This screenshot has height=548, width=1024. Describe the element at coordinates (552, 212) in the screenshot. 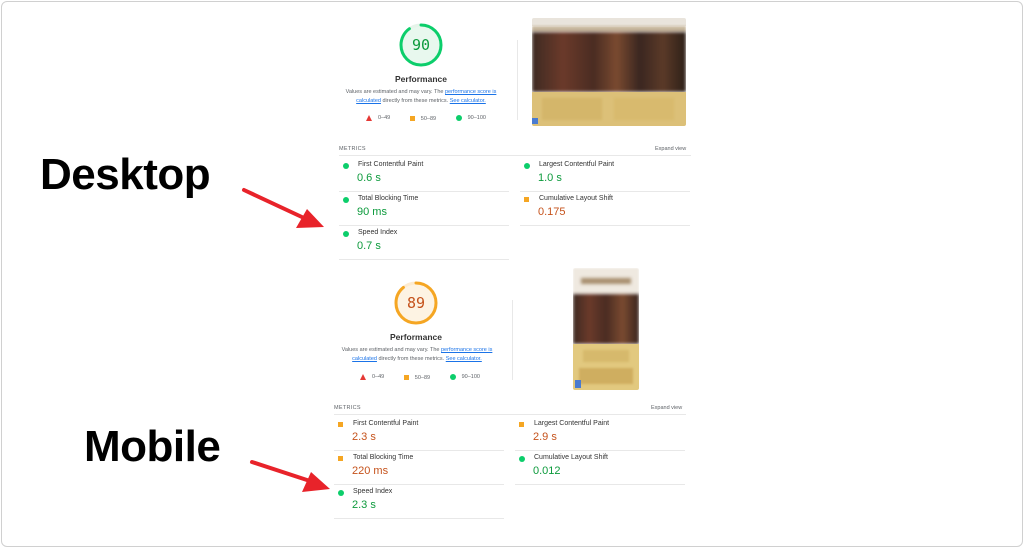

I see `metric-value: 0.175` at that location.